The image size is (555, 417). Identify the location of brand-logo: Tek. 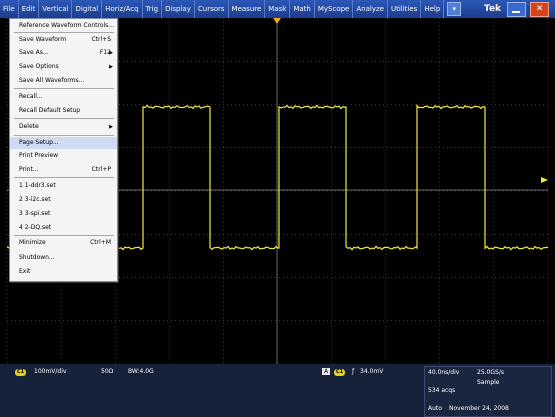
(493, 9).